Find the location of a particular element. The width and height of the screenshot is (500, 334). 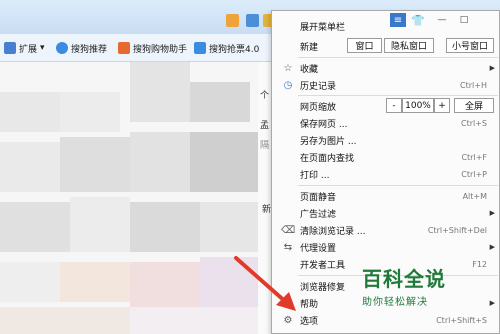

page-text-snippet: 隔 is located at coordinates (265, 146).